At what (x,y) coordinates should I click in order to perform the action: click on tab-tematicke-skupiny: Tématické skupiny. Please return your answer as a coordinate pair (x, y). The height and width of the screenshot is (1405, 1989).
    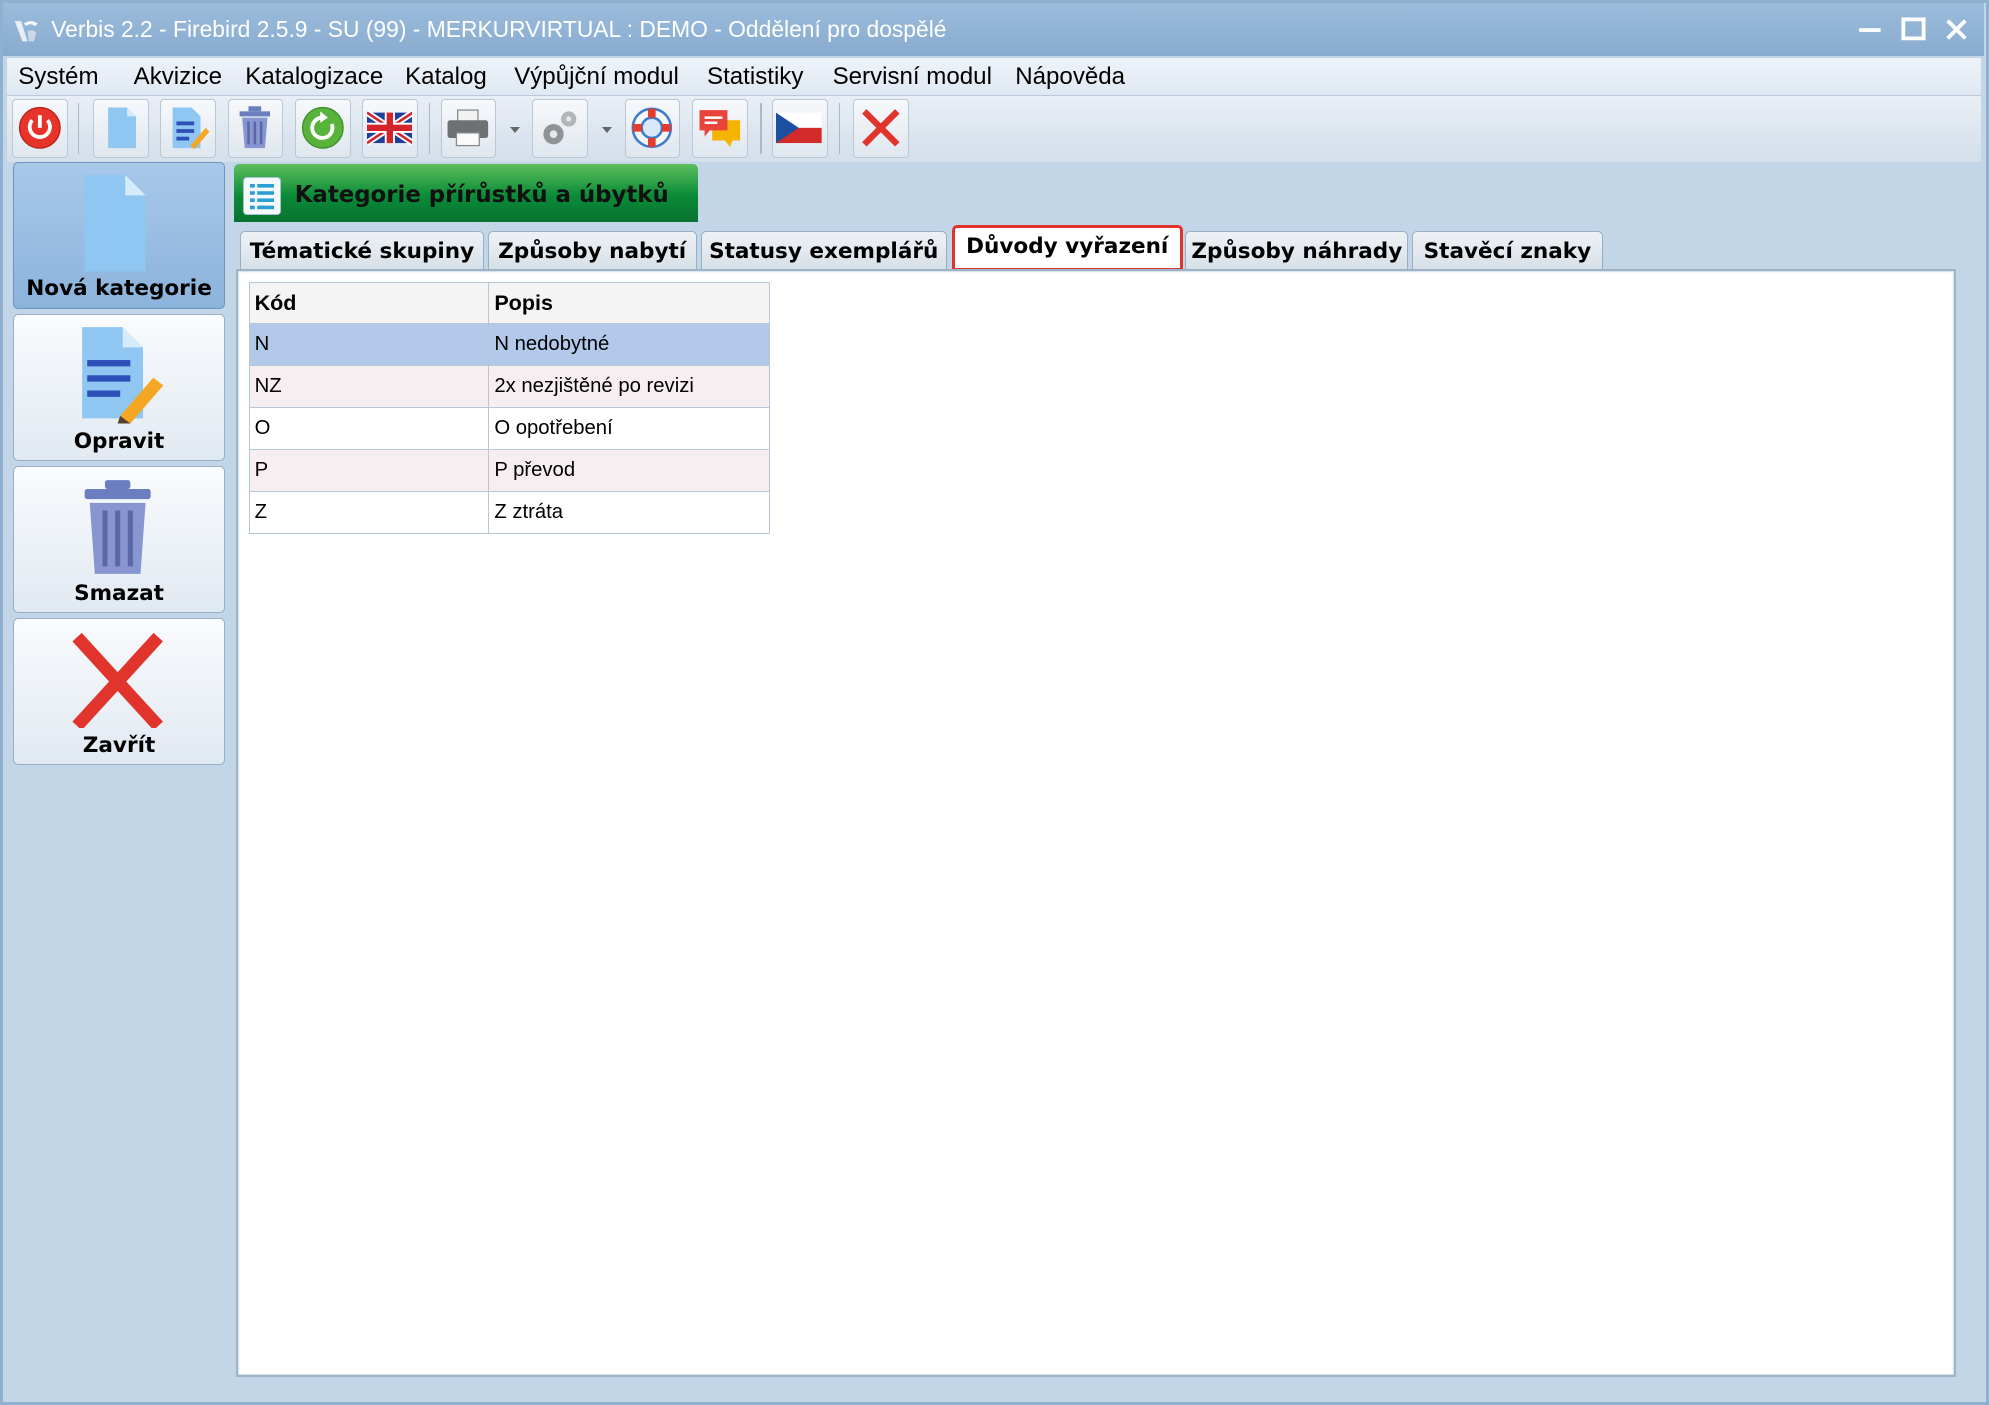
    Looking at the image, I should click on (362, 250).